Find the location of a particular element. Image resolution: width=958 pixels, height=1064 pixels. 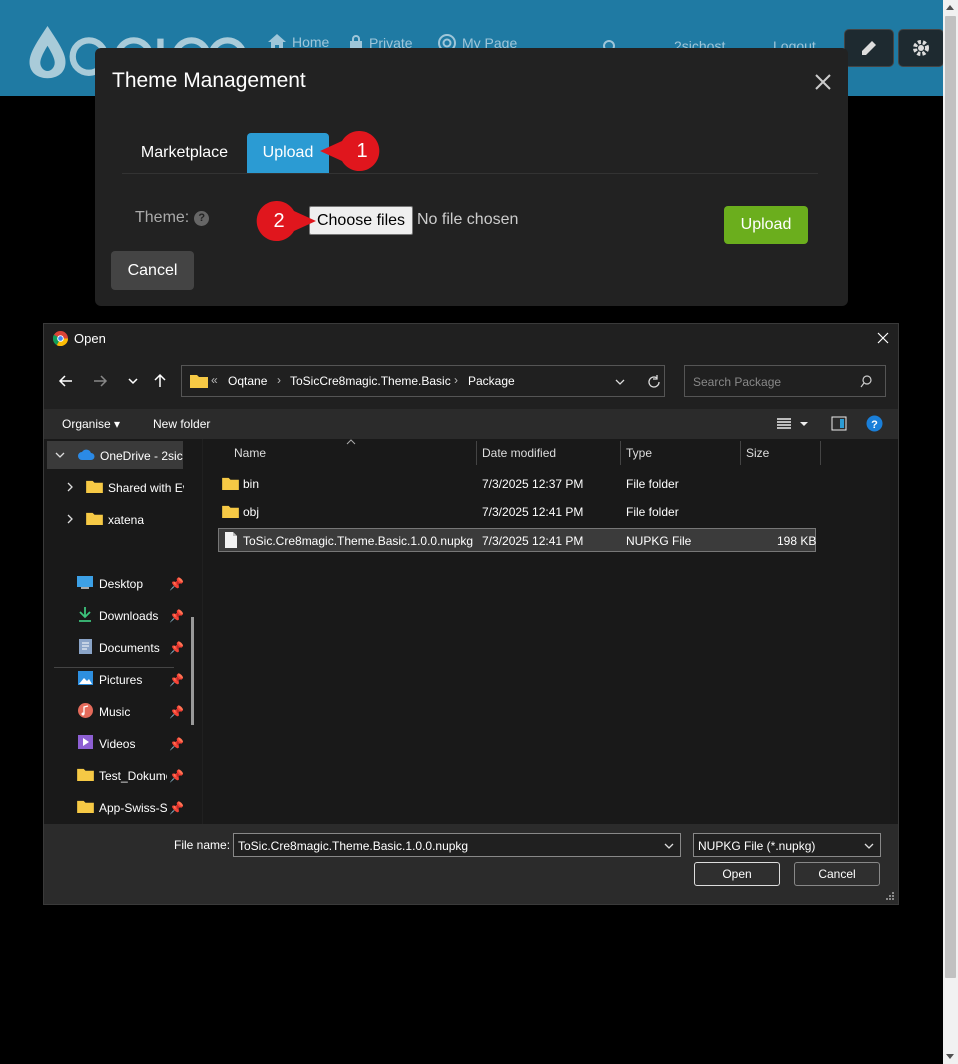

open-button: Open is located at coordinates (737, 874).